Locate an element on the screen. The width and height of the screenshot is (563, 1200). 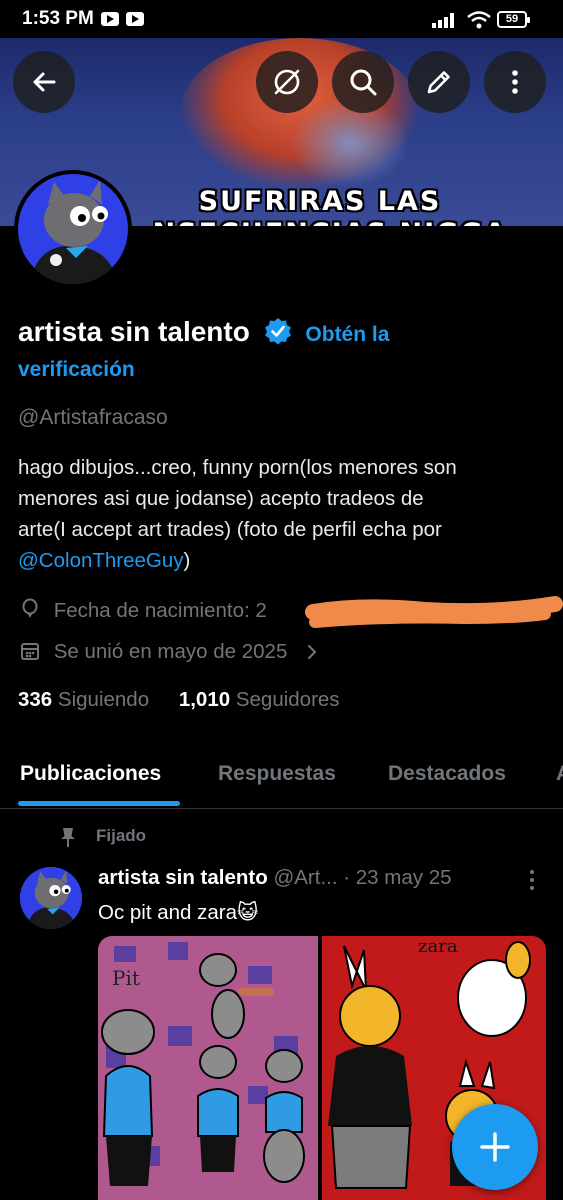
banner-line-1: SUFRIRAS LAS is located at coordinates (320, 201).